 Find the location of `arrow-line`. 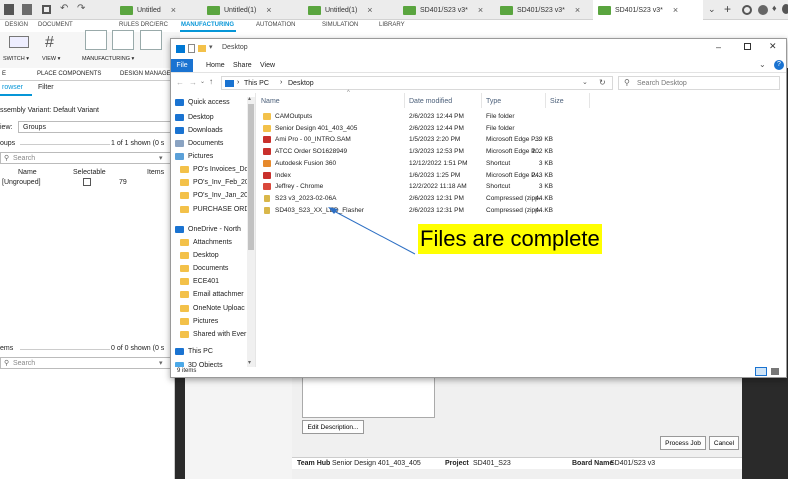

arrow-line is located at coordinates (373, 232).